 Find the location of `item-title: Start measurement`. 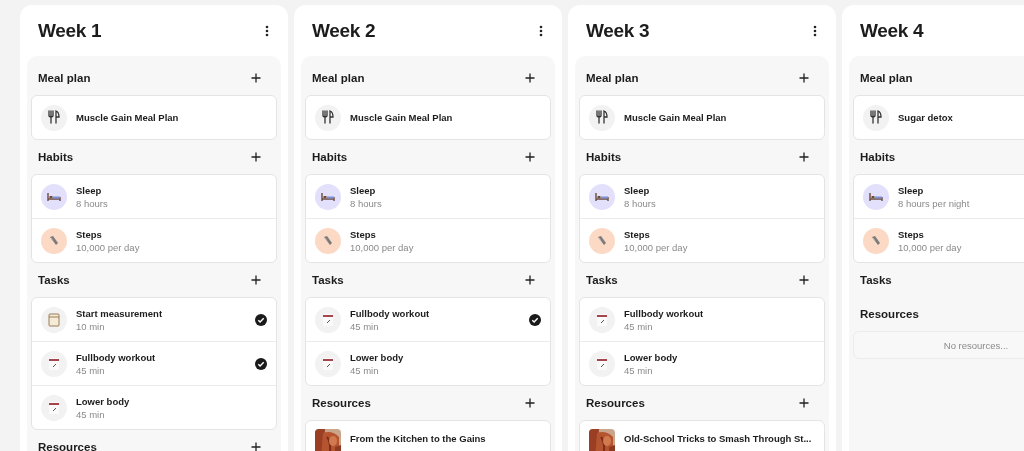

item-title: Start measurement is located at coordinates (120, 313).